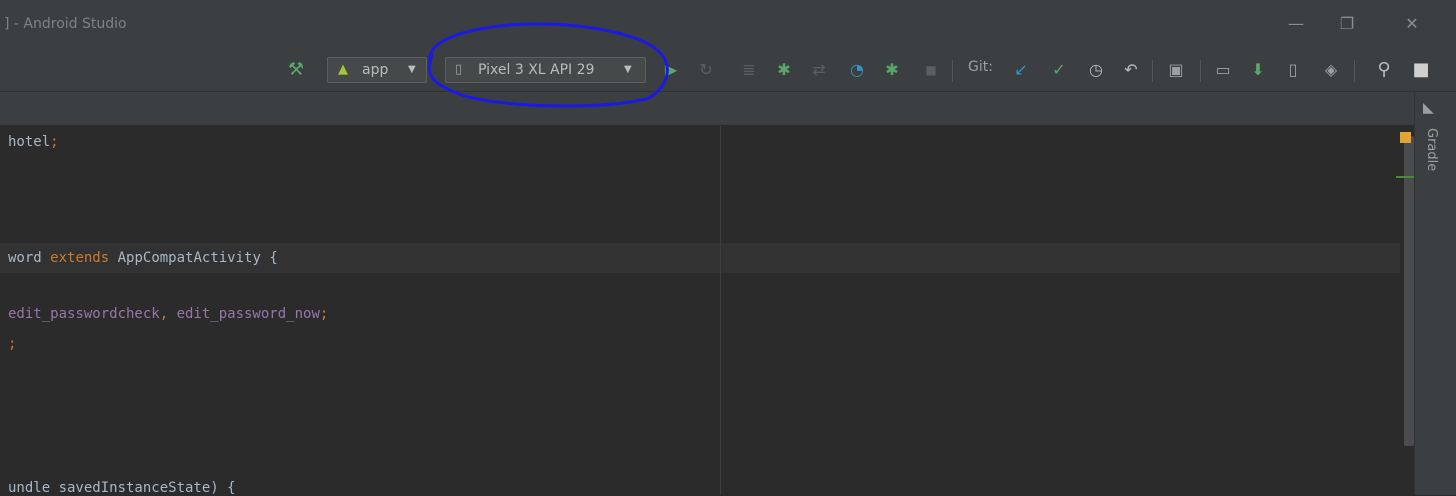 The width and height of the screenshot is (1456, 496). Describe the element at coordinates (459, 69) in the screenshot. I see `device-icon: ▯` at that location.